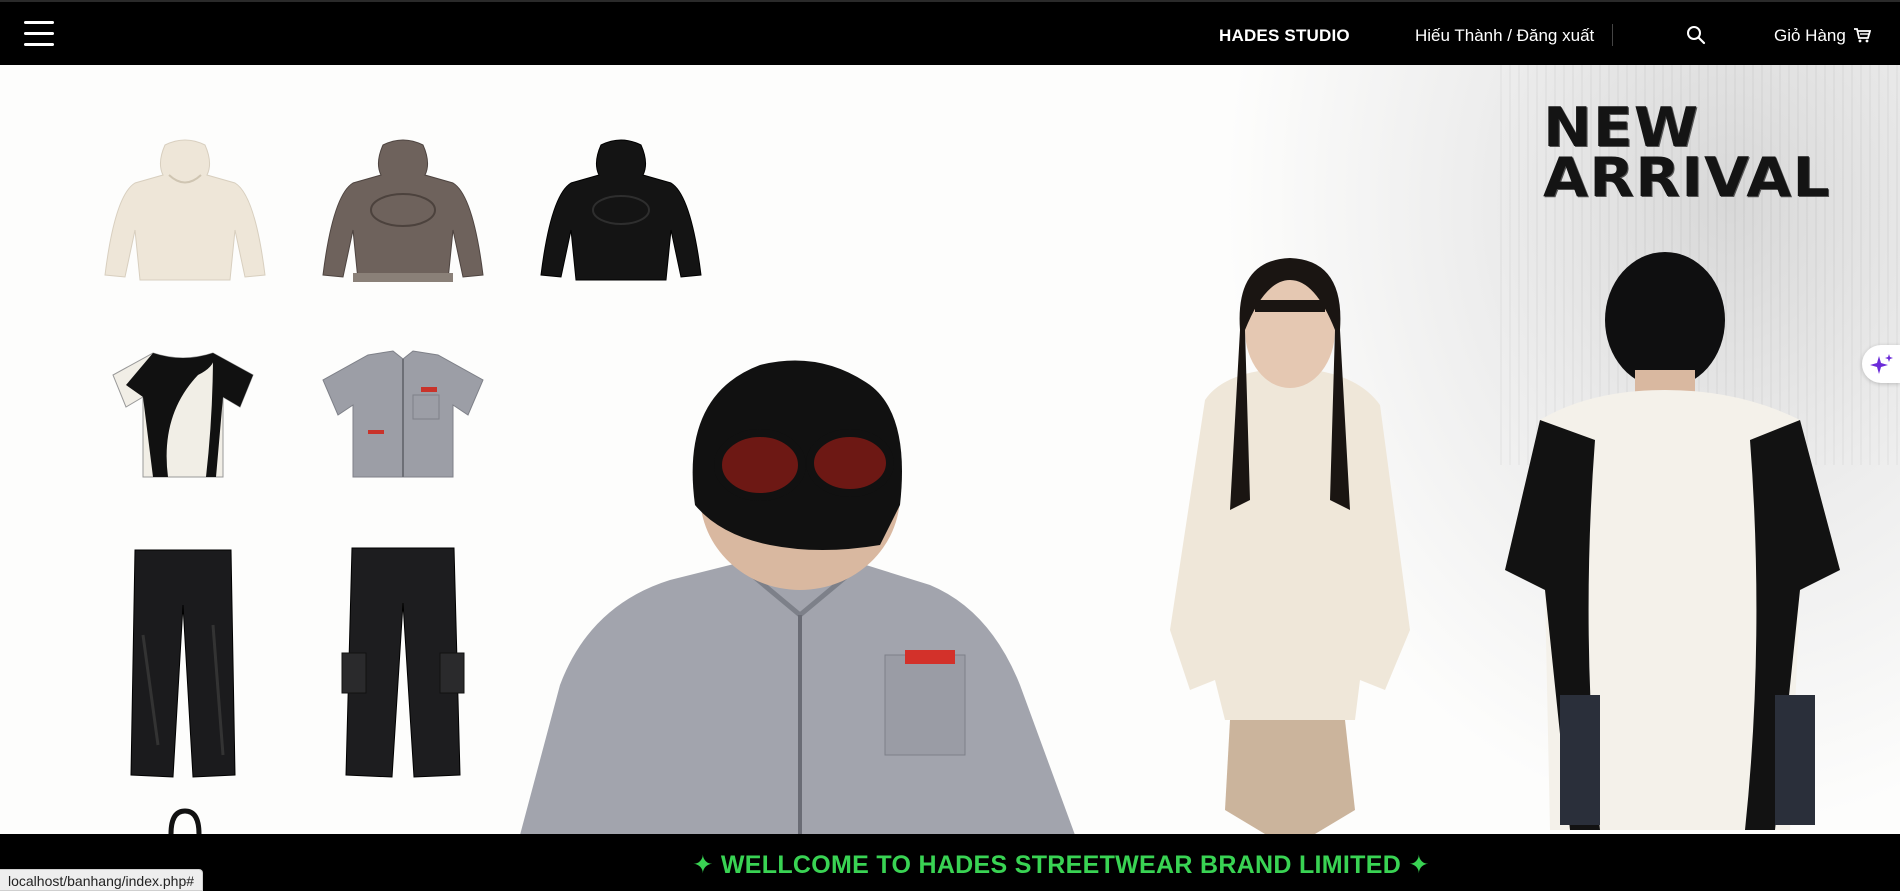  Describe the element at coordinates (1810, 35) in the screenshot. I see `cart-label: Giỏ Hàng` at that location.